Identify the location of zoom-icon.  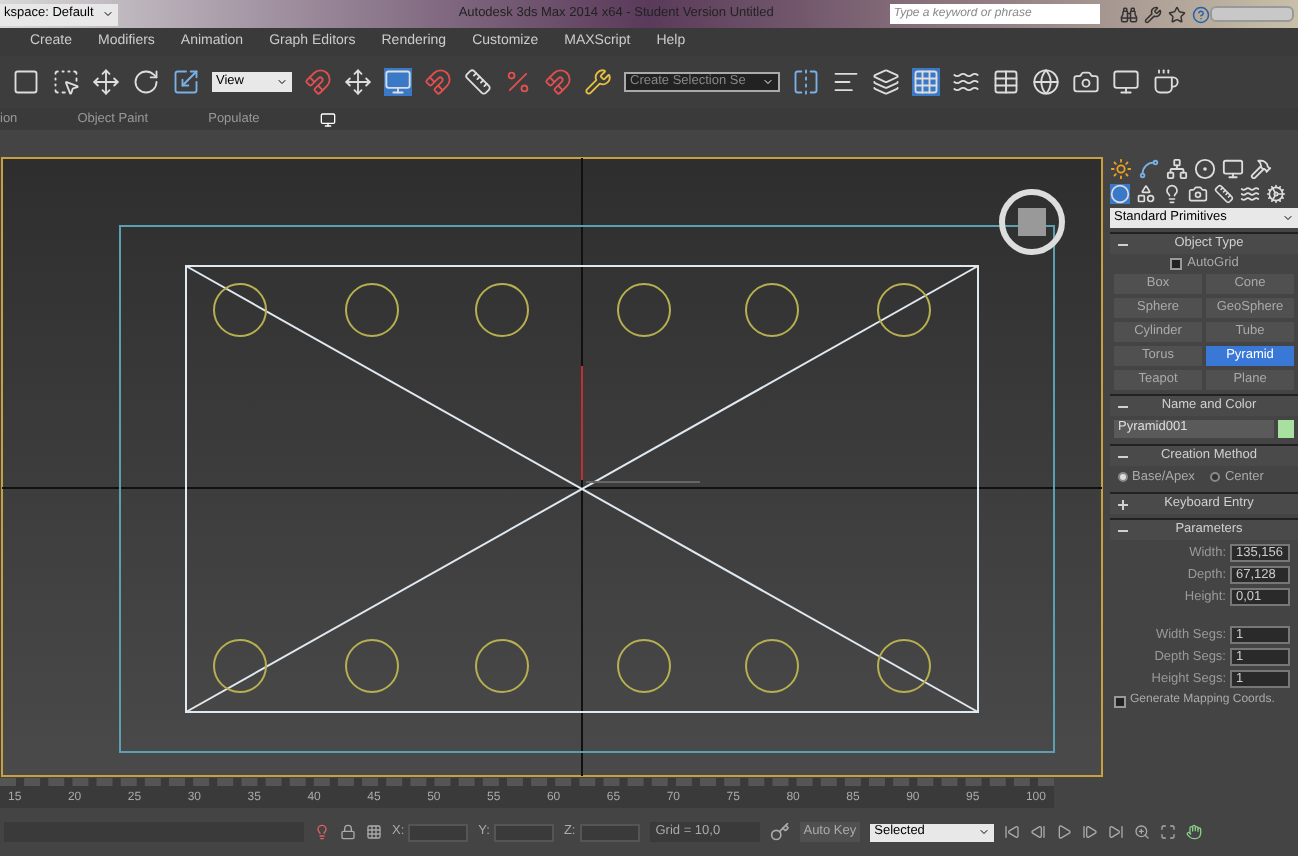
(1142, 832).